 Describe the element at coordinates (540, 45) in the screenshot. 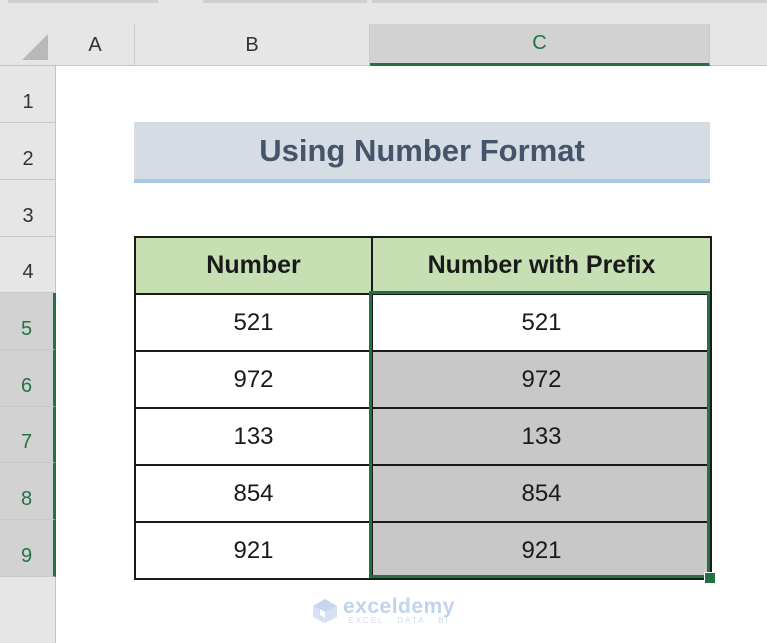

I see `column-header-c: C` at that location.